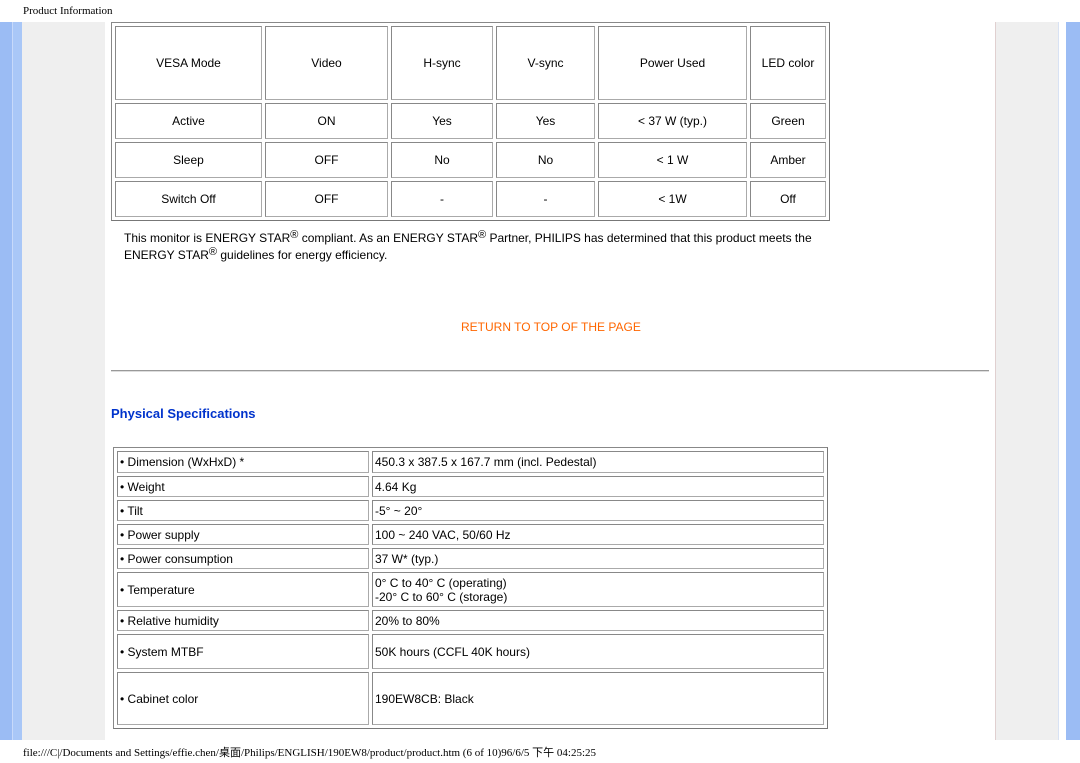  Describe the element at coordinates (788, 199) in the screenshot. I see `cell: Off` at that location.